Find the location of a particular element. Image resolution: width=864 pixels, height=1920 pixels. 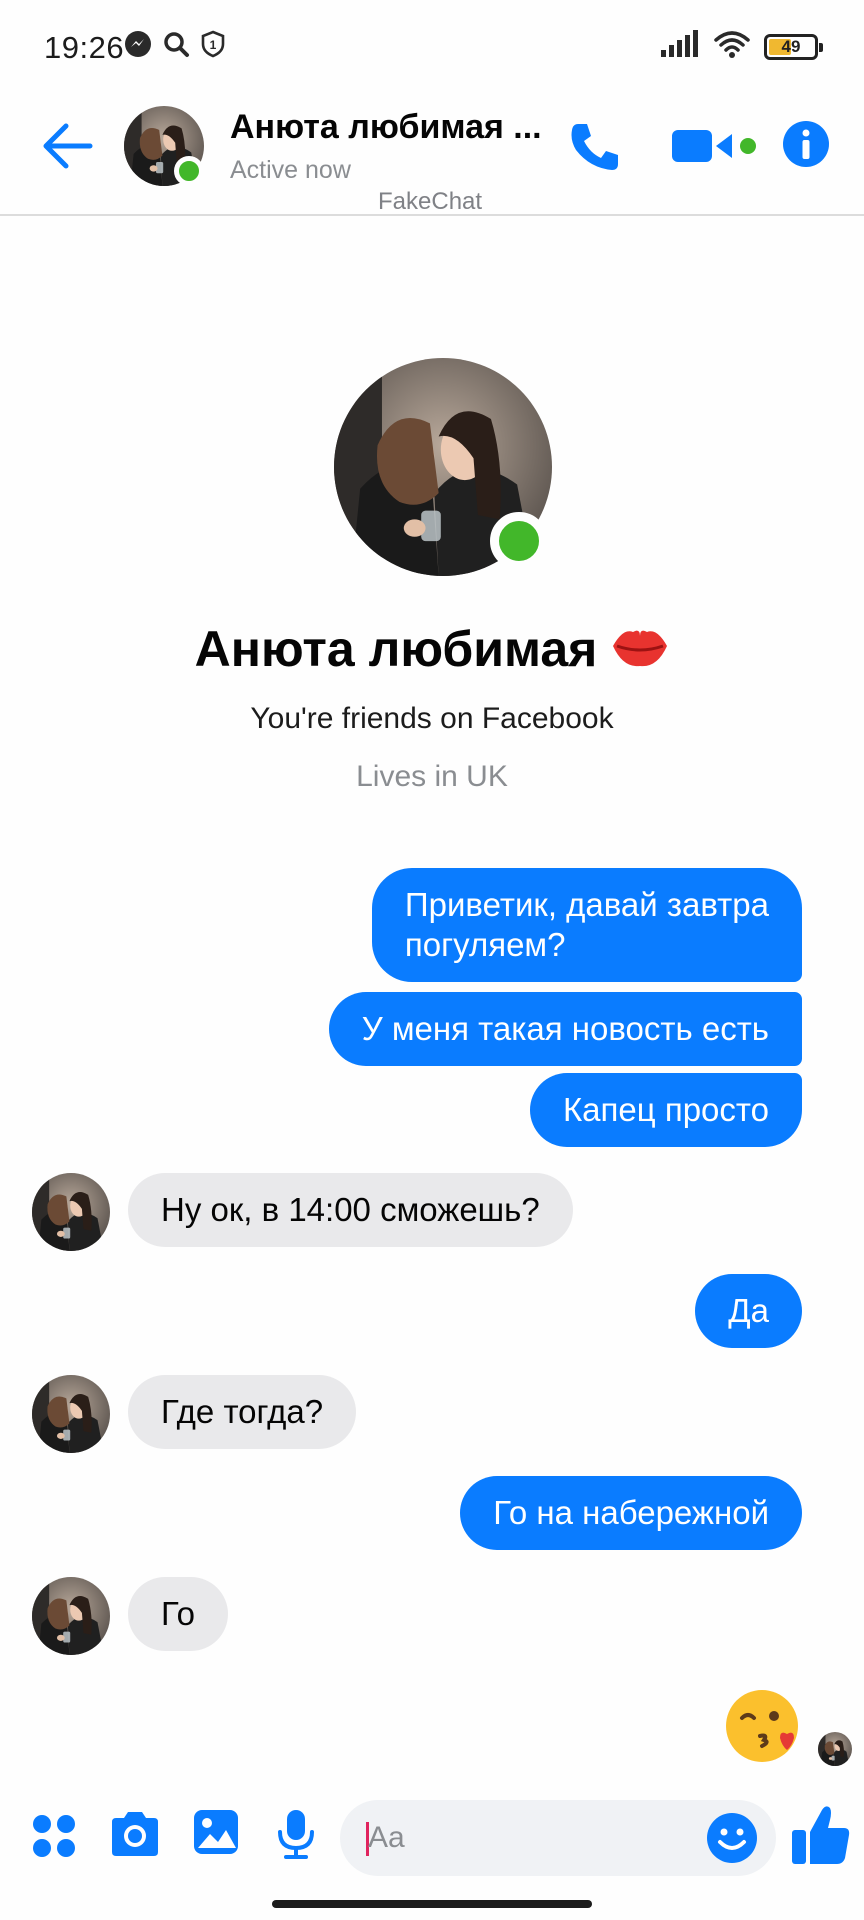

message-input-container is located at coordinates (558, 1838).